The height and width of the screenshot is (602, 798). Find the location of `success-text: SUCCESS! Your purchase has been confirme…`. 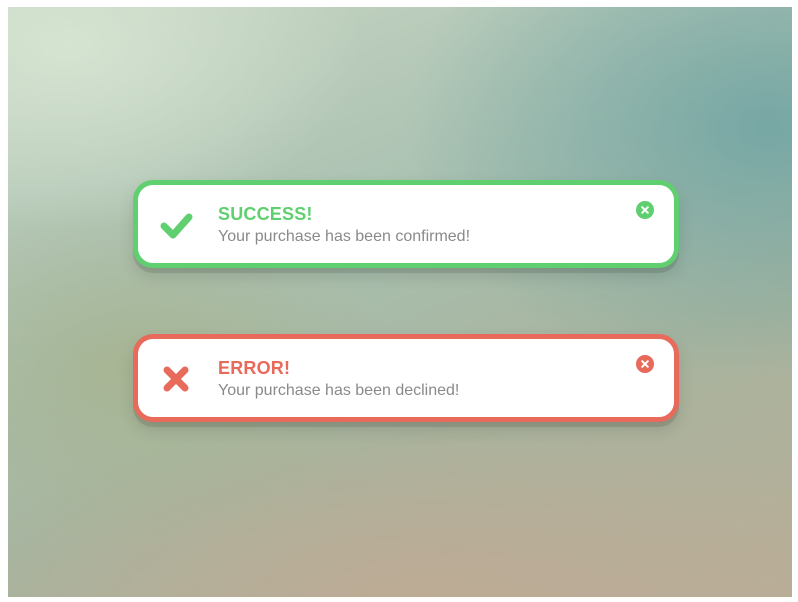

success-text: SUCCESS! Your purchase has been confirme… is located at coordinates (416, 225).